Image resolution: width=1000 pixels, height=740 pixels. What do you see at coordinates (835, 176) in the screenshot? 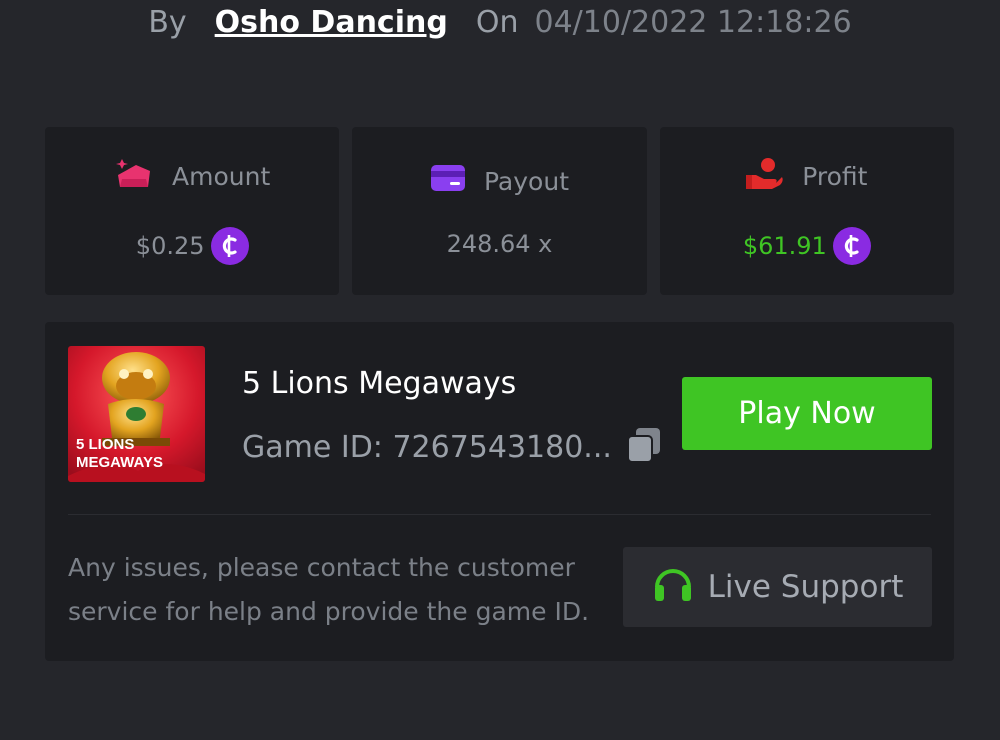
I see `profit-label: Profit` at bounding box center [835, 176].